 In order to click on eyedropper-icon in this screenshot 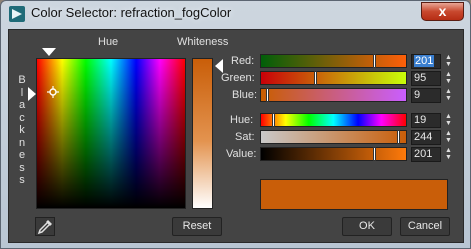, I will do `click(44, 227)`.